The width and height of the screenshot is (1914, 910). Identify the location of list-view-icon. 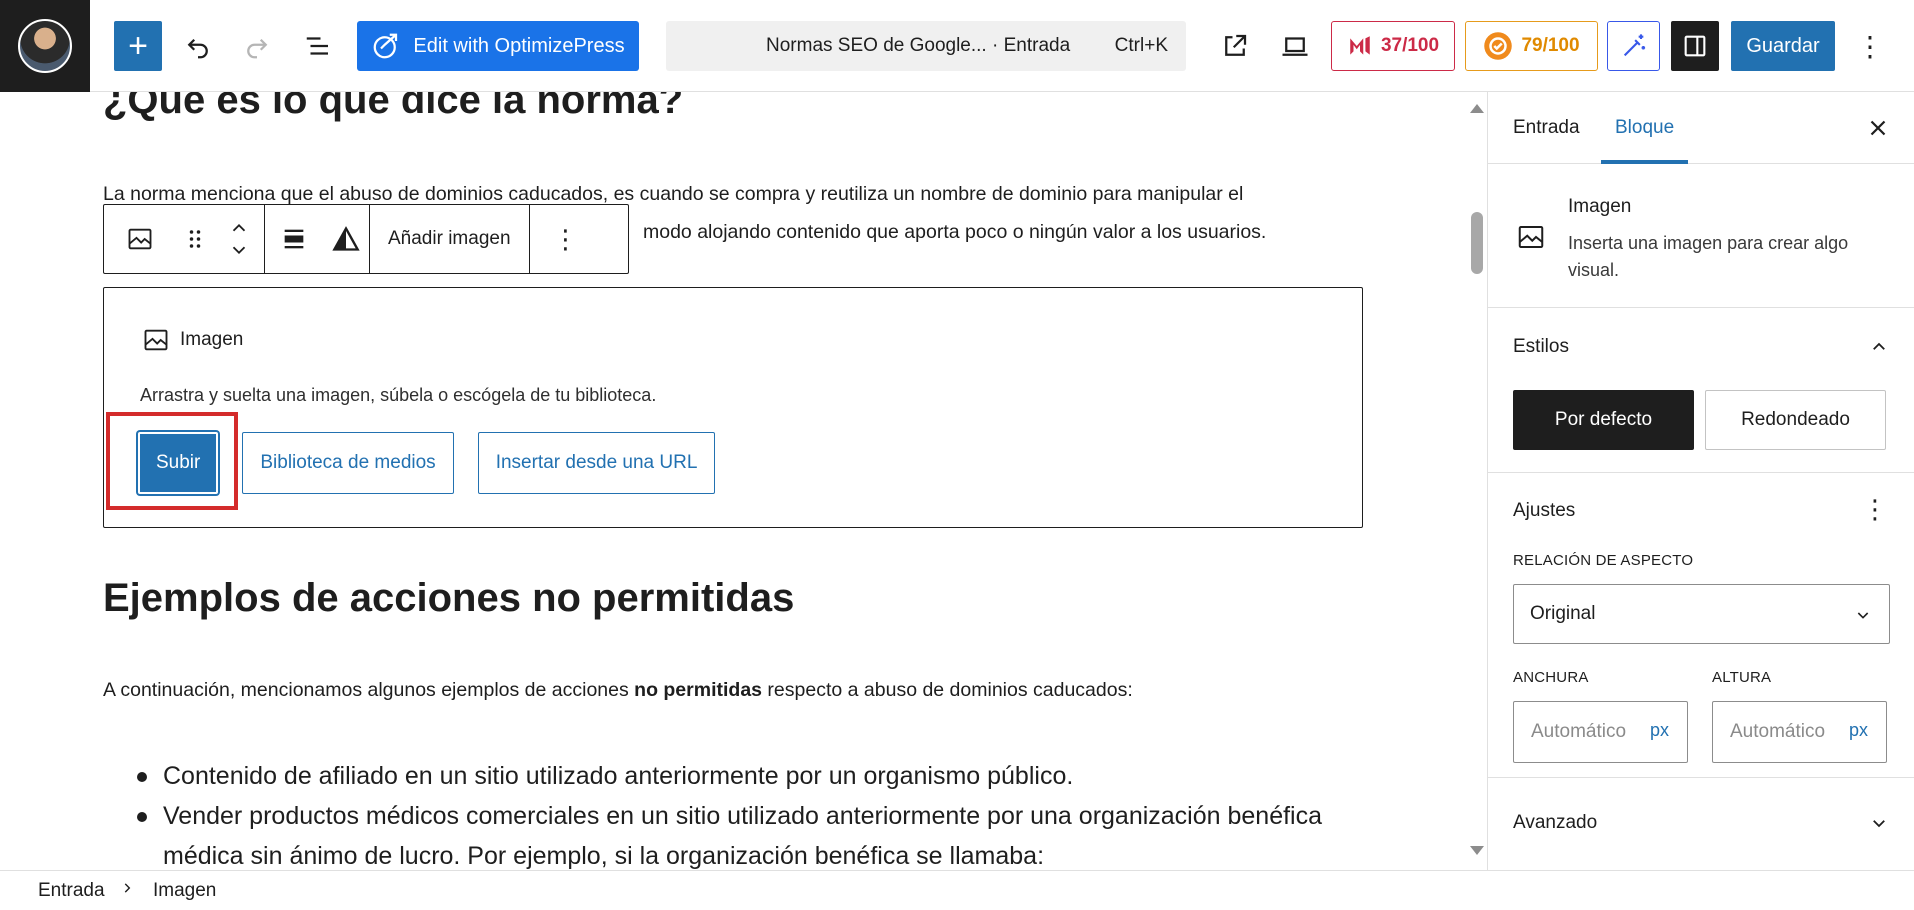
(317, 46).